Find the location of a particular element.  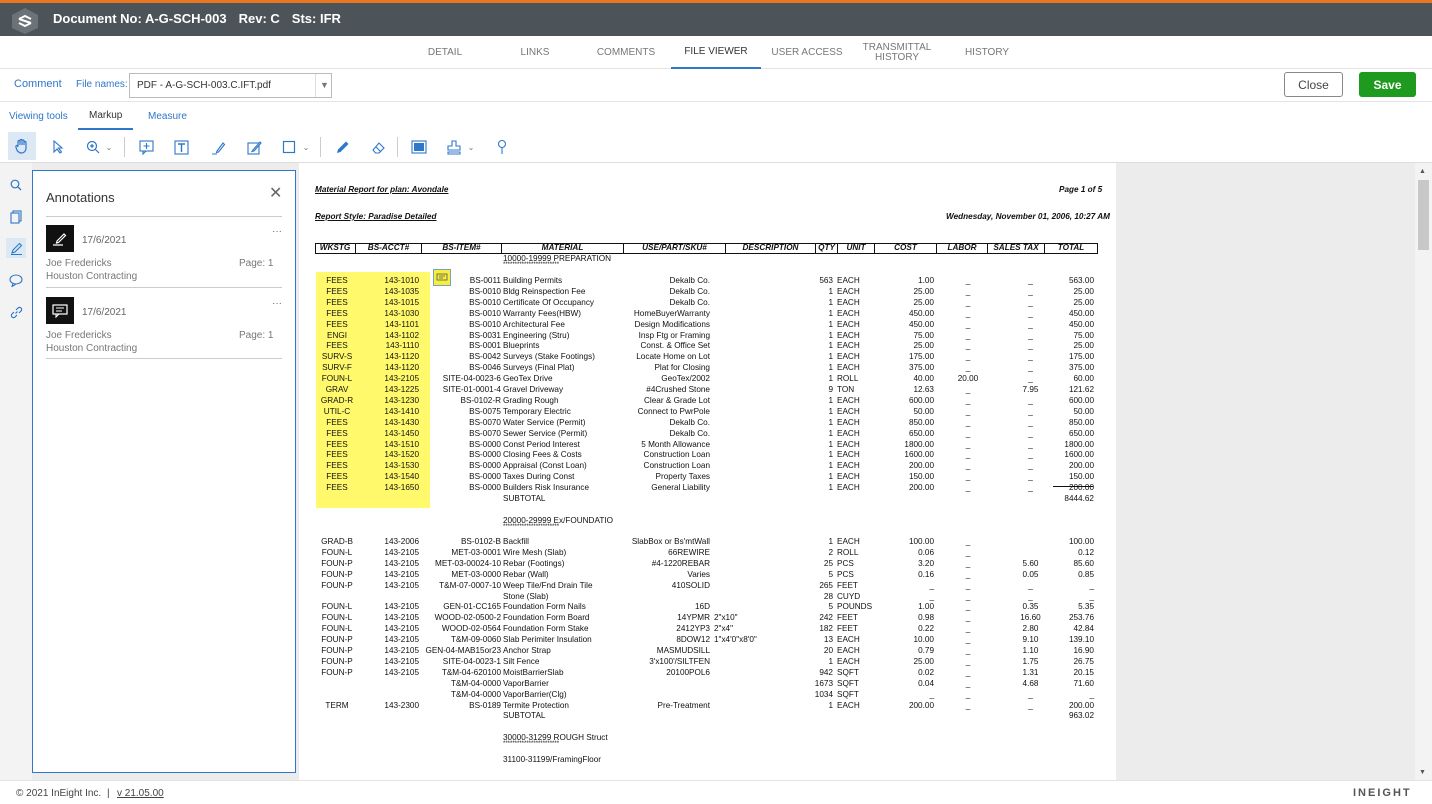

pin-icon is located at coordinates (502, 147).